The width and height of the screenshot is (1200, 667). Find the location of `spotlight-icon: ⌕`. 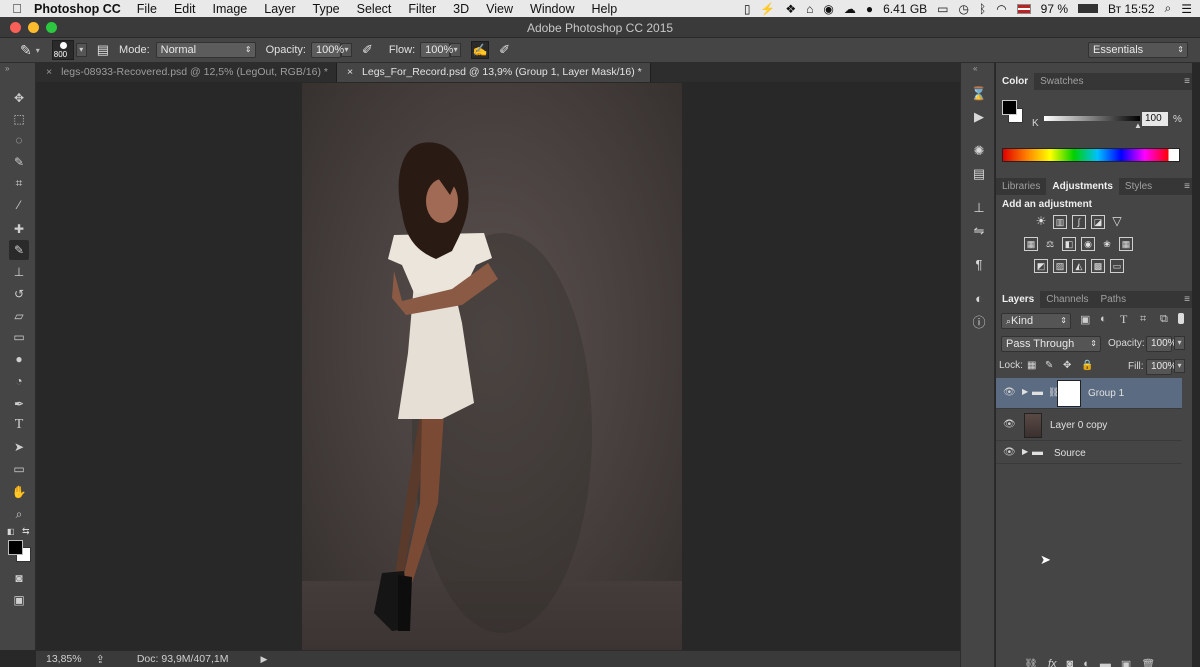

spotlight-icon: ⌕ is located at coordinates (1168, 8).